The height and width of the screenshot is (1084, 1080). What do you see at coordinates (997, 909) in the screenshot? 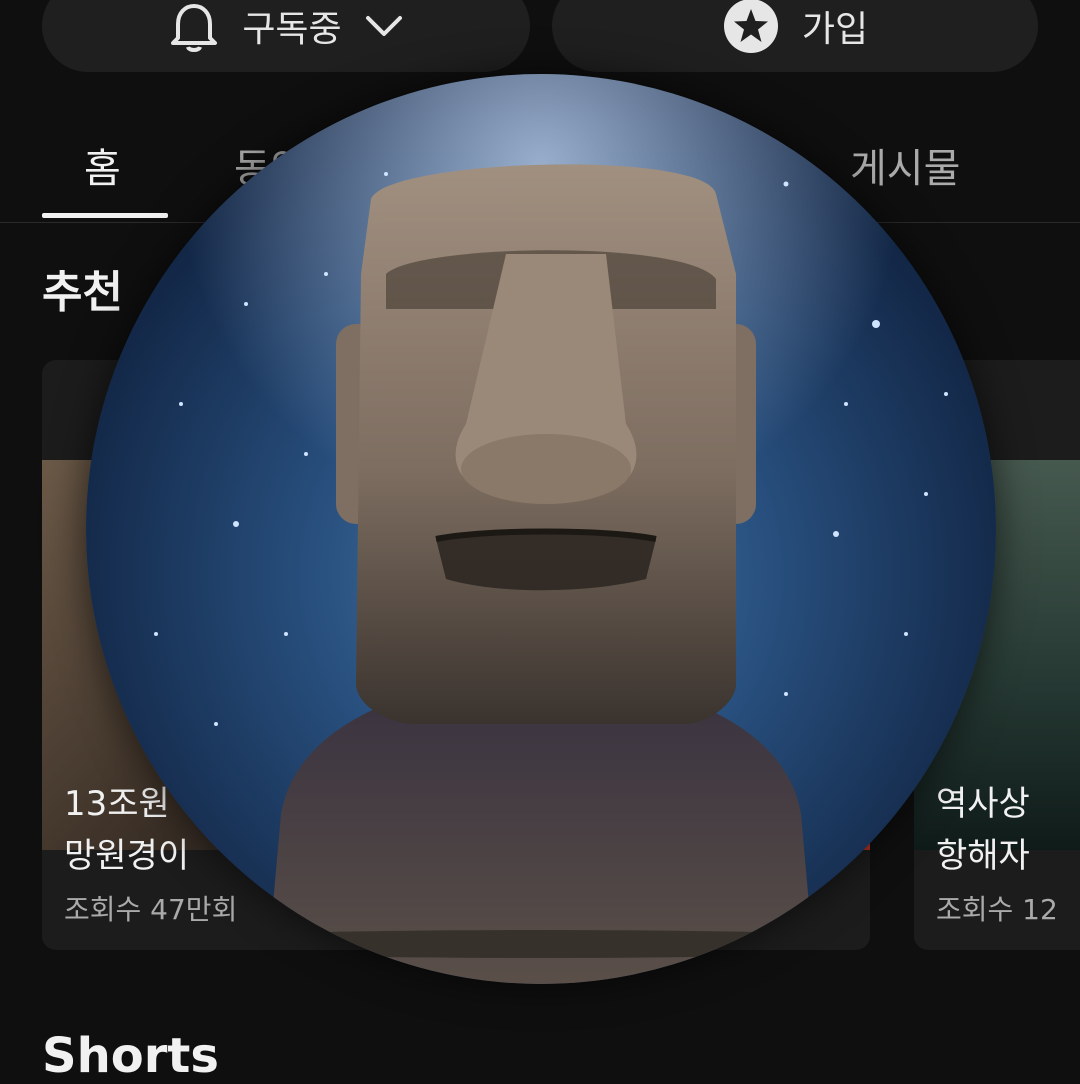
I see `video-views: 조회수 12` at bounding box center [997, 909].